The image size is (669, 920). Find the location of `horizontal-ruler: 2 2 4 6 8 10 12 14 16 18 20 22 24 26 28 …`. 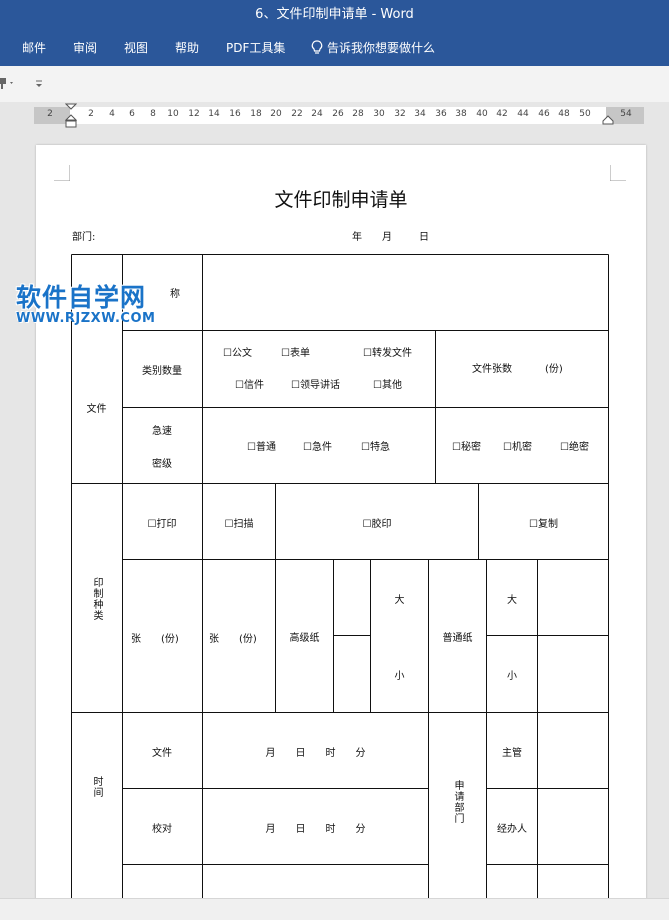

horizontal-ruler: 2 2 4 6 8 10 12 14 16 18 20 22 24 26 28 … is located at coordinates (339, 115).